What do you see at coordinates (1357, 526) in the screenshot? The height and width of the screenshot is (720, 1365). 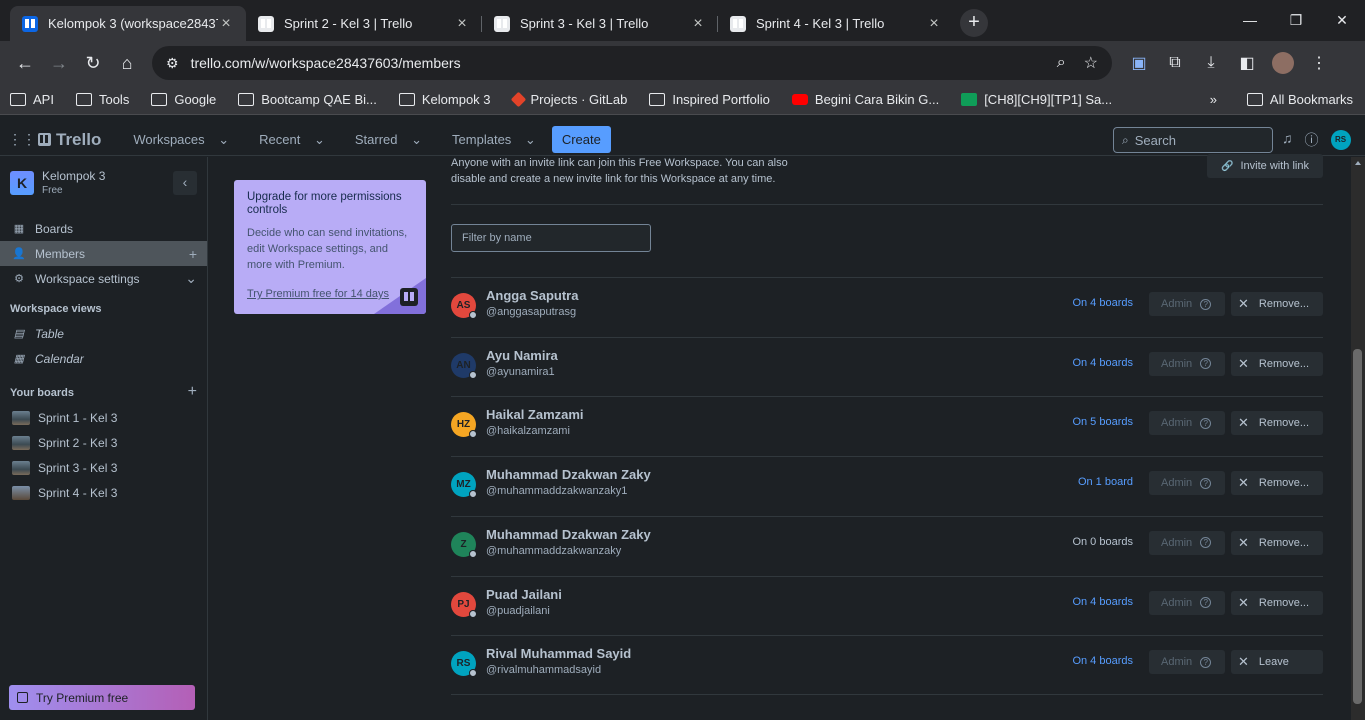 I see `scrollbar-thumb` at bounding box center [1357, 526].